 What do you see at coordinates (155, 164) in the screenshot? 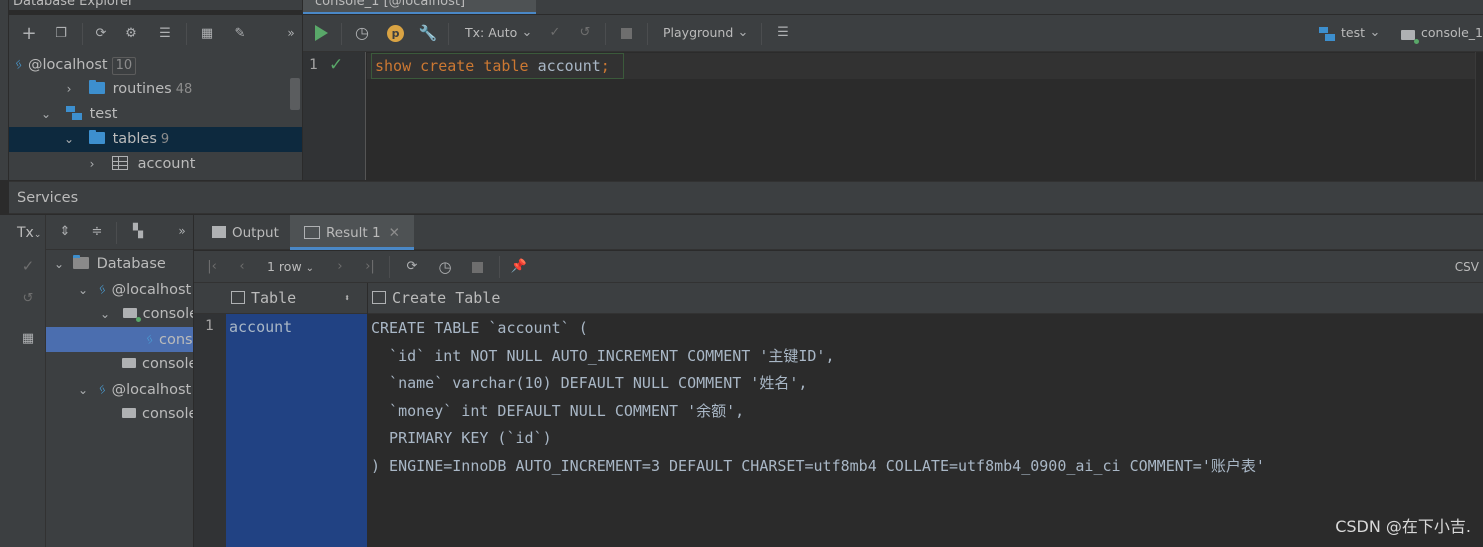
I see `tree-item-account: › account` at bounding box center [155, 164].